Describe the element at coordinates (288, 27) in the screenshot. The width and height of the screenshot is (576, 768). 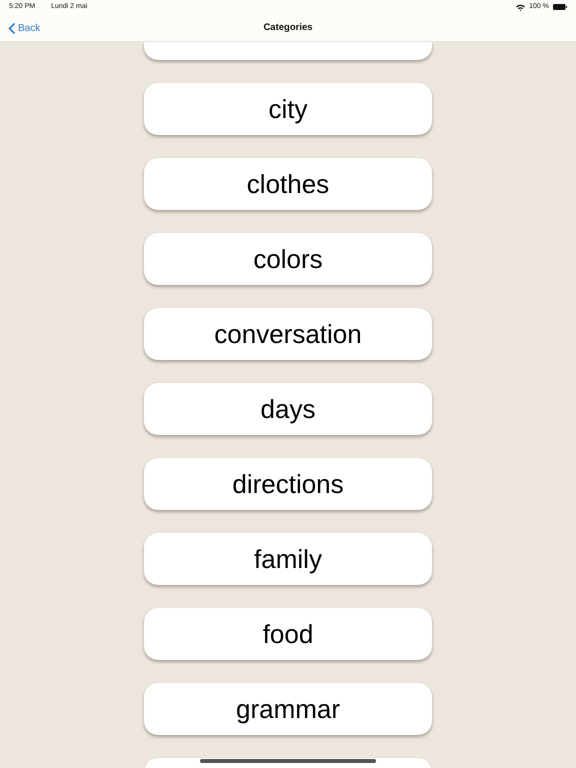
I see `page-title: Categories` at that location.